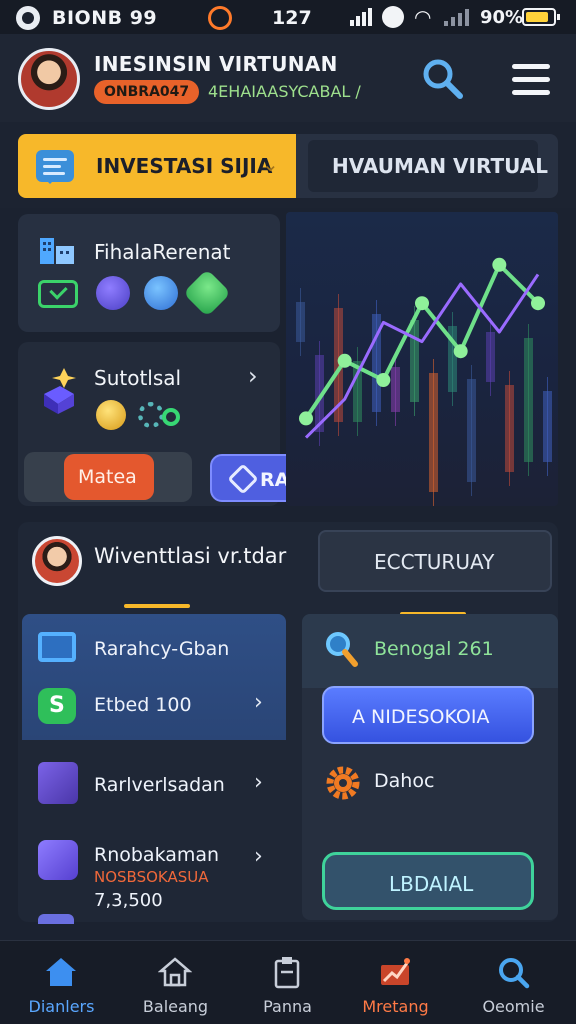 This screenshot has height=1024, width=576. What do you see at coordinates (393, 17) in the screenshot?
I see `alarm-icon` at bounding box center [393, 17].